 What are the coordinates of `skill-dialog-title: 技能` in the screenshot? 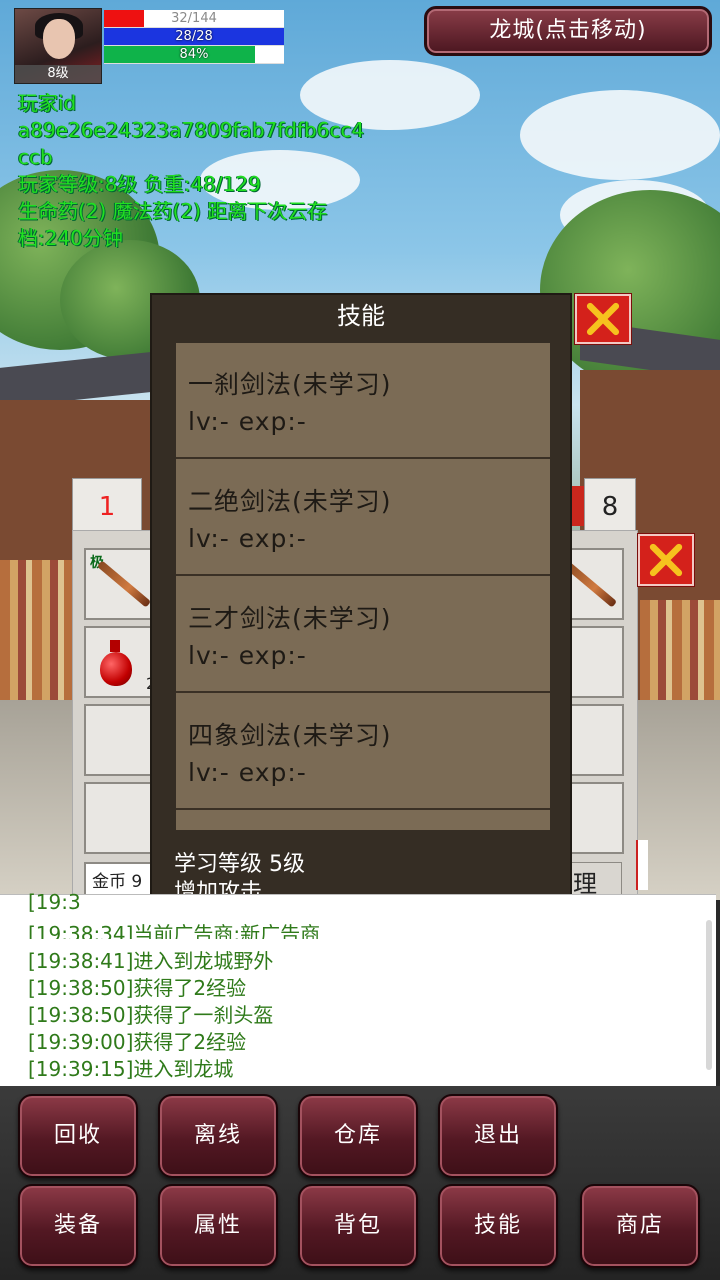 It's located at (361, 316).